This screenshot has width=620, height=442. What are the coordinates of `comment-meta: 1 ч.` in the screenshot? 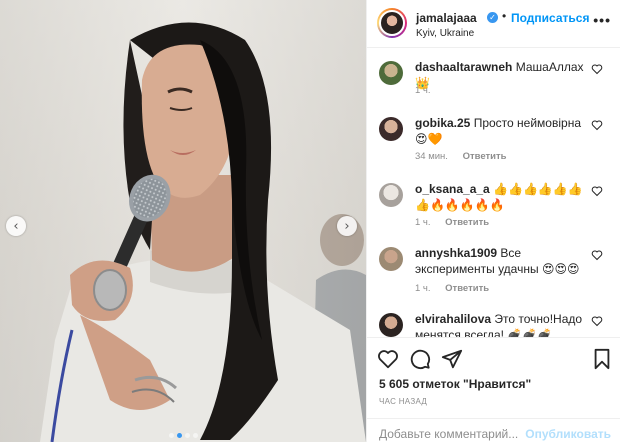 It's located at (429, 90).